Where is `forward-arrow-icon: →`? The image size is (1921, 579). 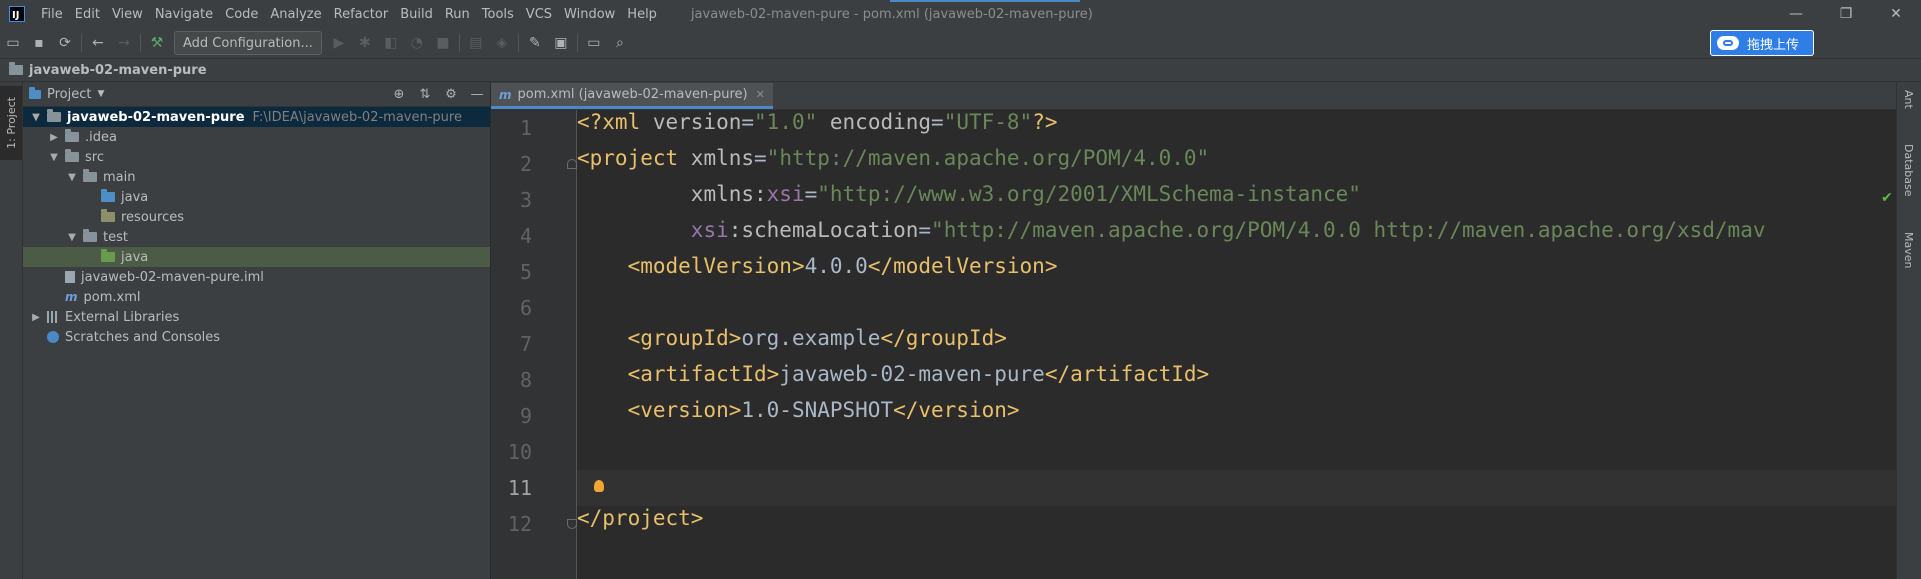 forward-arrow-icon: → is located at coordinates (124, 43).